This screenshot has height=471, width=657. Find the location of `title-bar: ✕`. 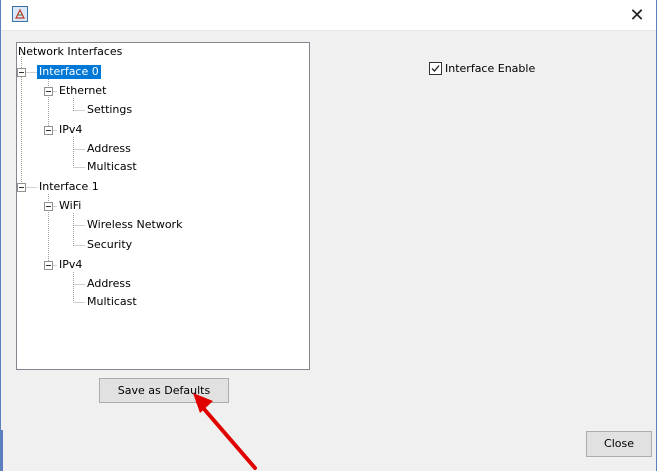

title-bar: ✕ is located at coordinates (328, 15).